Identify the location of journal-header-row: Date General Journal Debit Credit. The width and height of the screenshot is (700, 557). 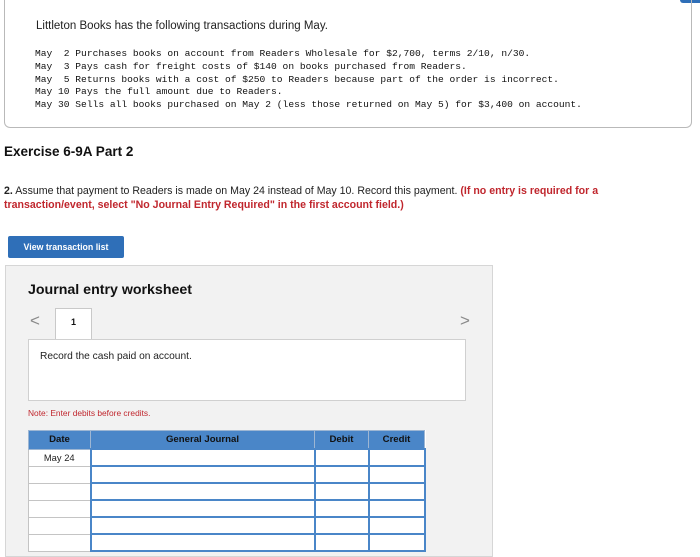
(226, 440).